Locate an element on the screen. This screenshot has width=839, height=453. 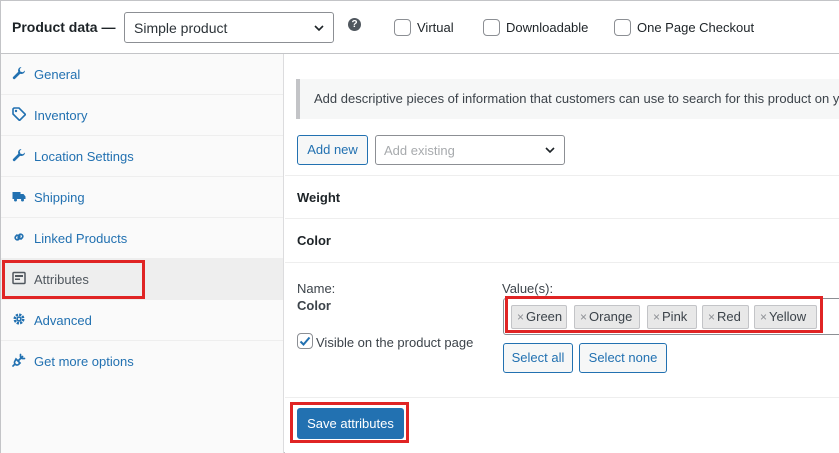
tab-get-more-options: Get more options is located at coordinates (142, 361).